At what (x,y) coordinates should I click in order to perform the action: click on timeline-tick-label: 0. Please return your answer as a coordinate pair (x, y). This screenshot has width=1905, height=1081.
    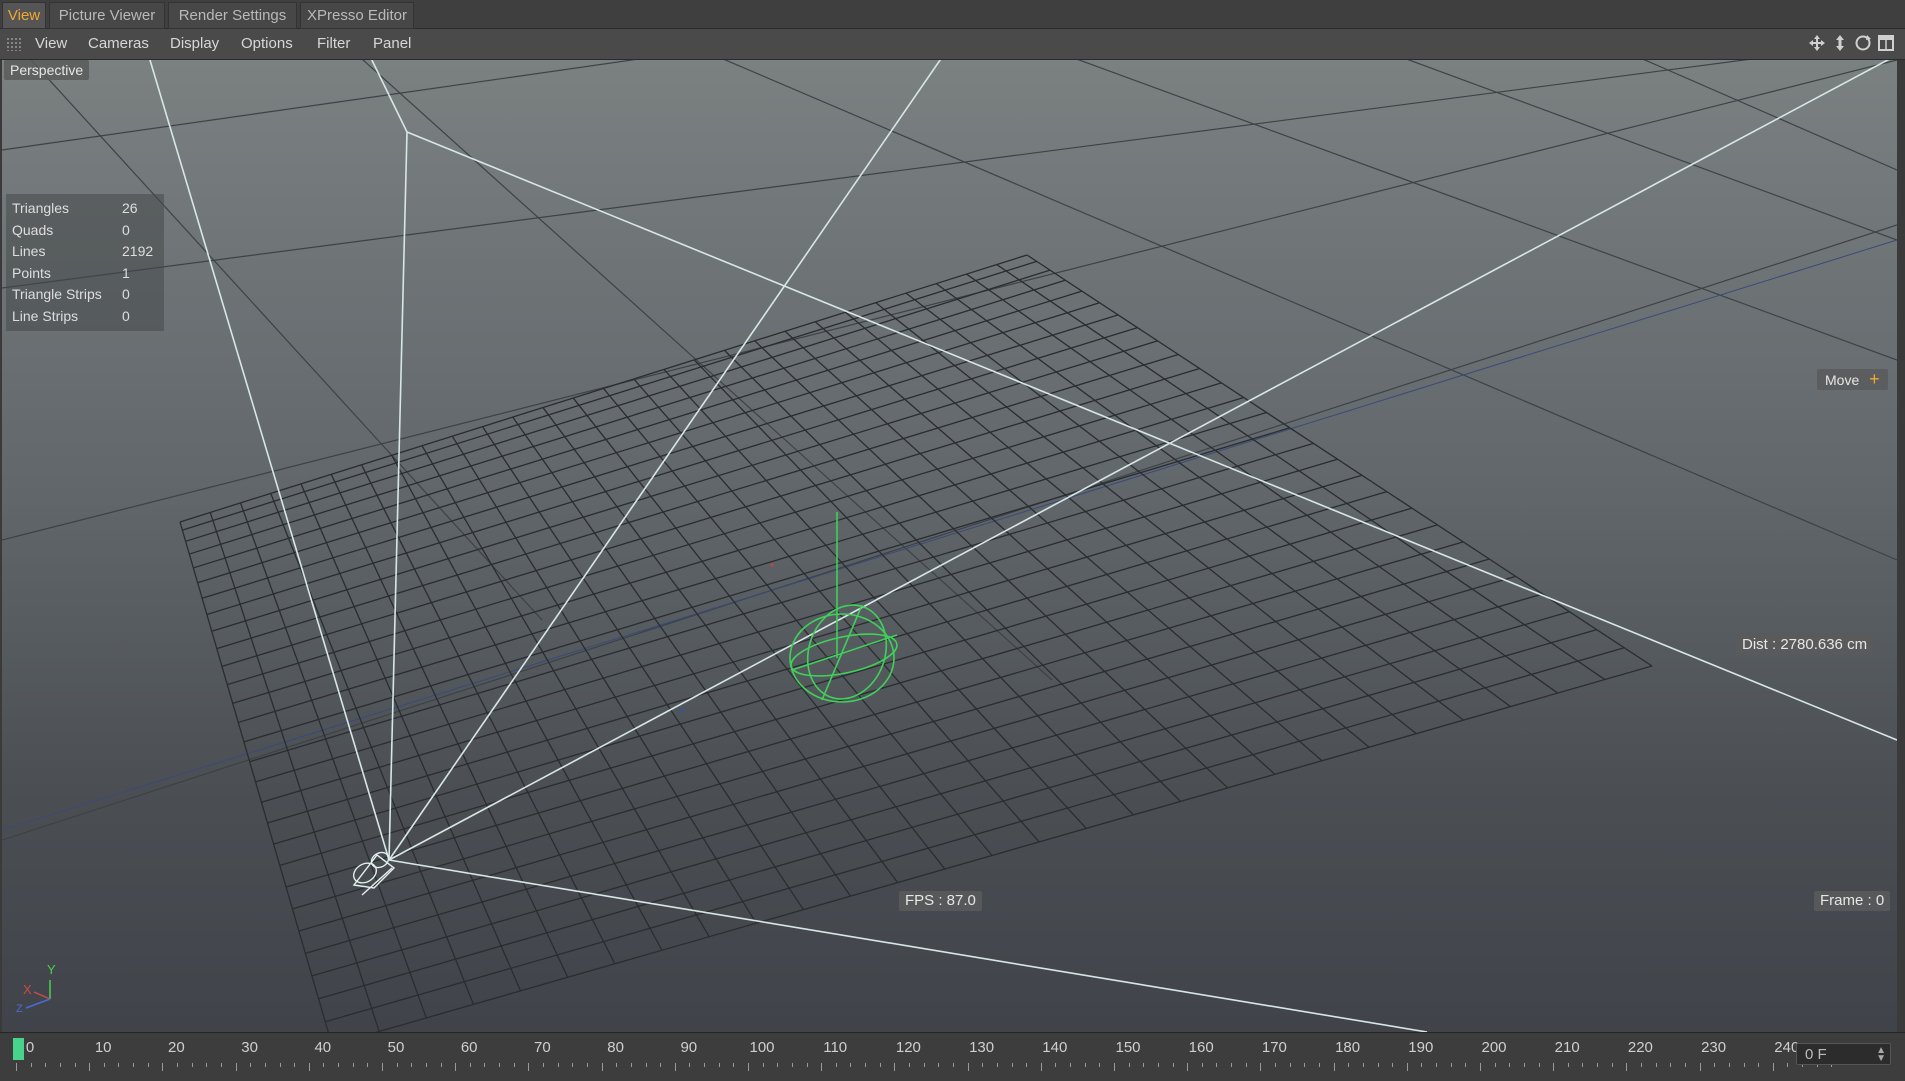
    Looking at the image, I should click on (30, 1047).